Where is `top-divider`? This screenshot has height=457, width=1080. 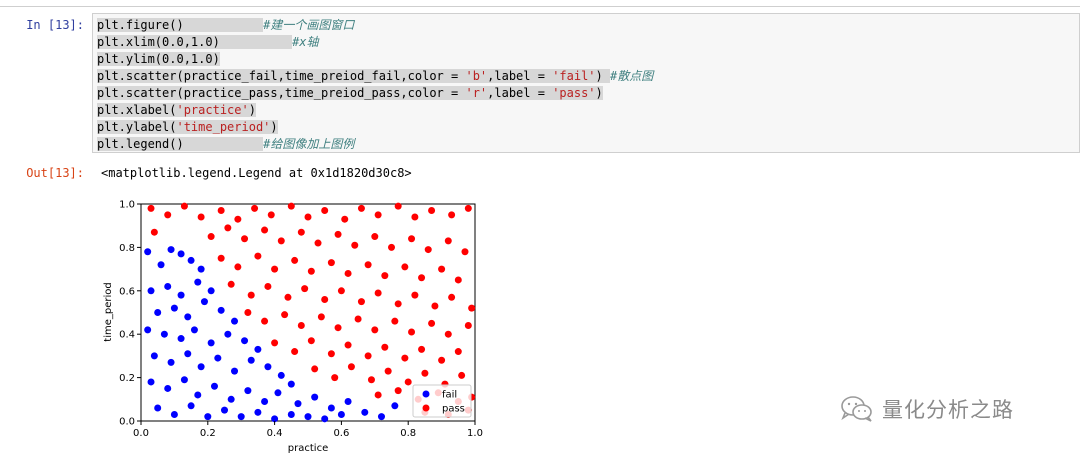 top-divider is located at coordinates (540, 6).